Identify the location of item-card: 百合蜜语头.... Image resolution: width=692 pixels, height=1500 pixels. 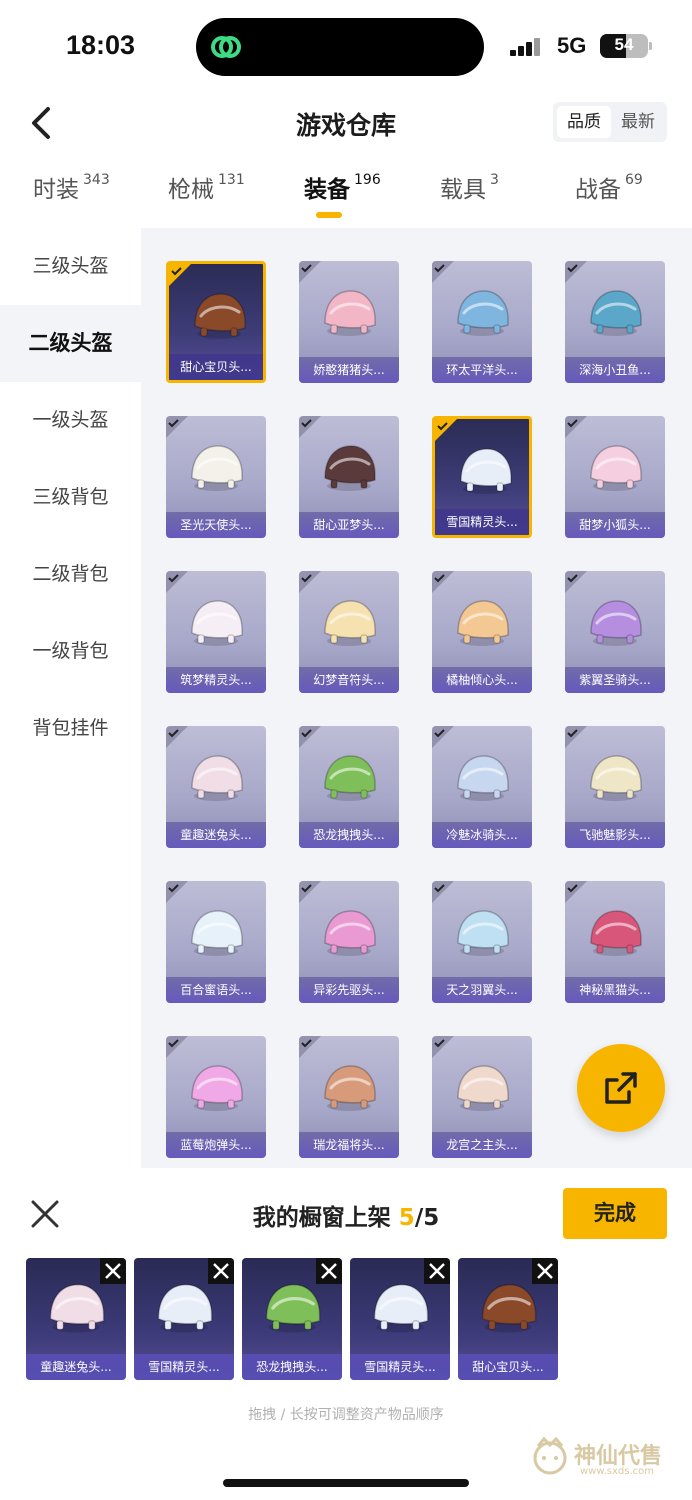
(216, 942).